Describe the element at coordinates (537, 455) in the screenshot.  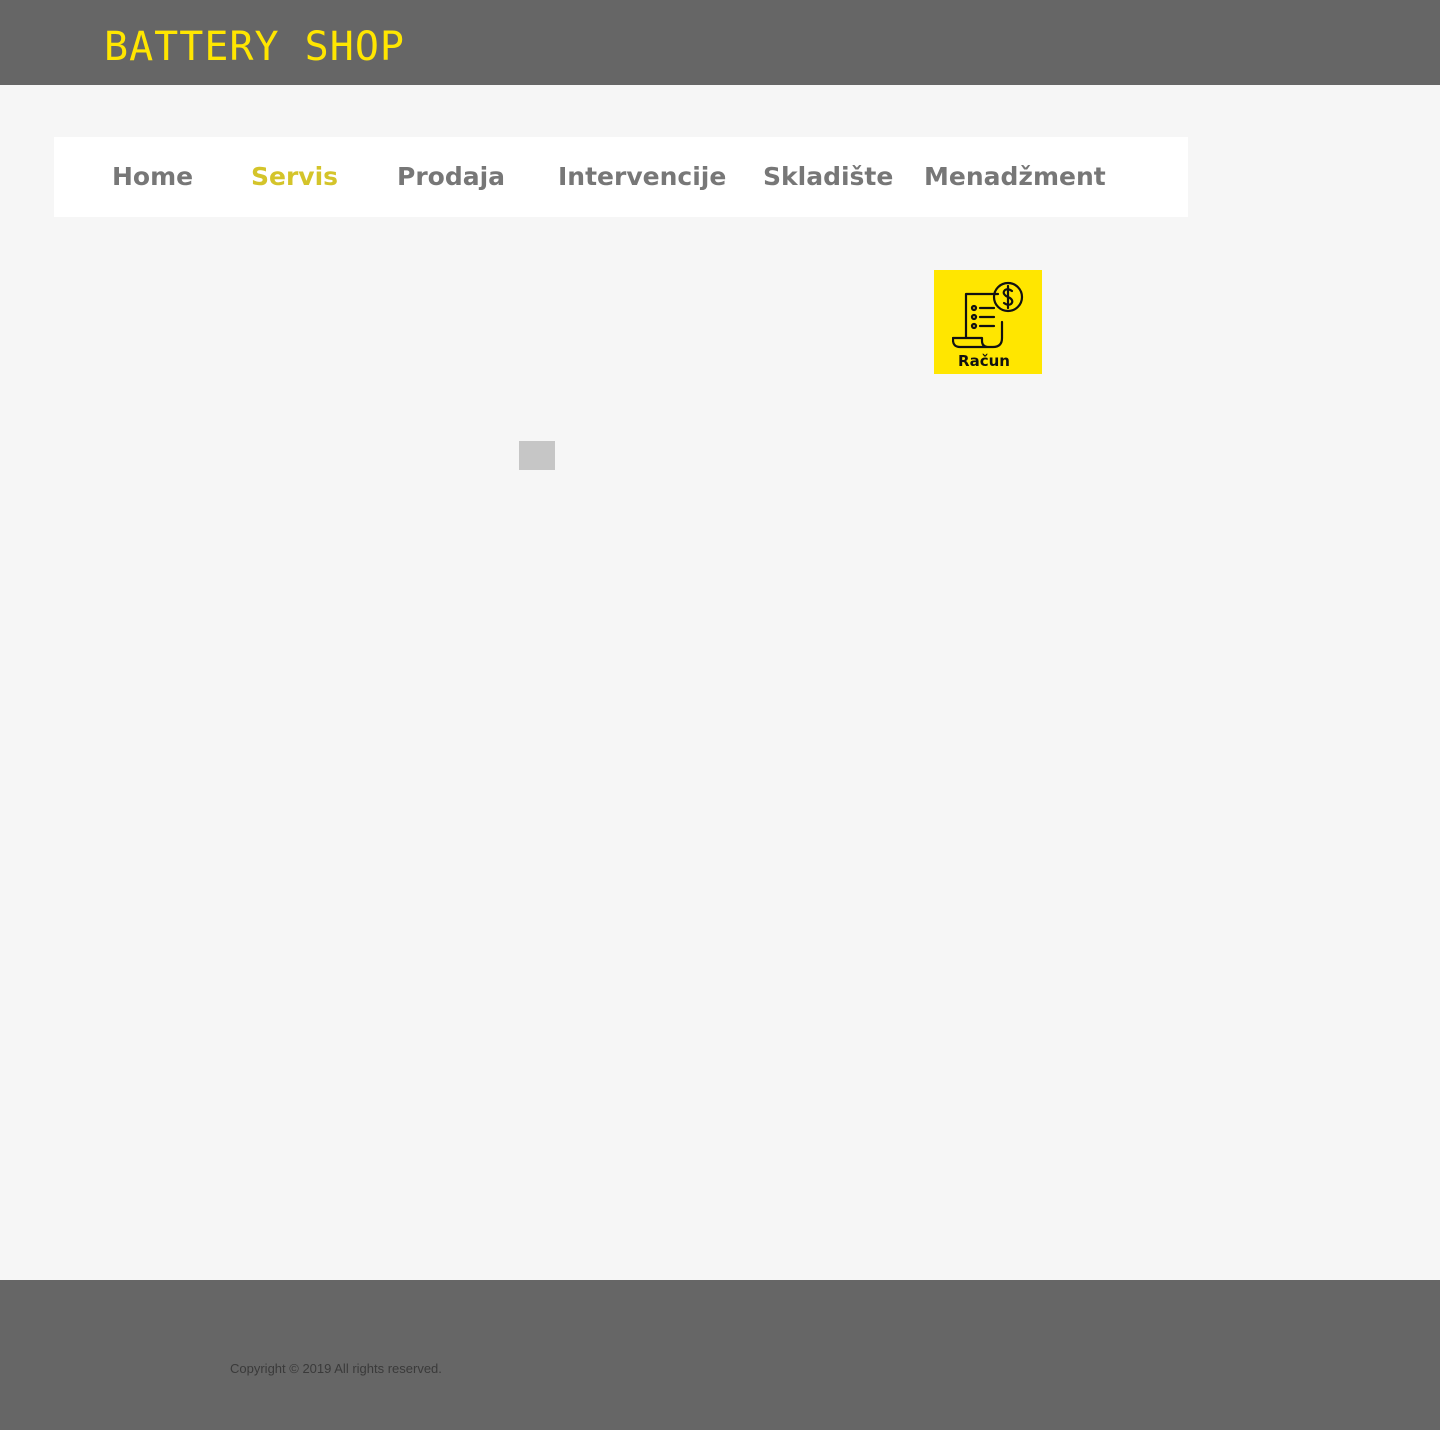
I see `loading-placeholder` at that location.